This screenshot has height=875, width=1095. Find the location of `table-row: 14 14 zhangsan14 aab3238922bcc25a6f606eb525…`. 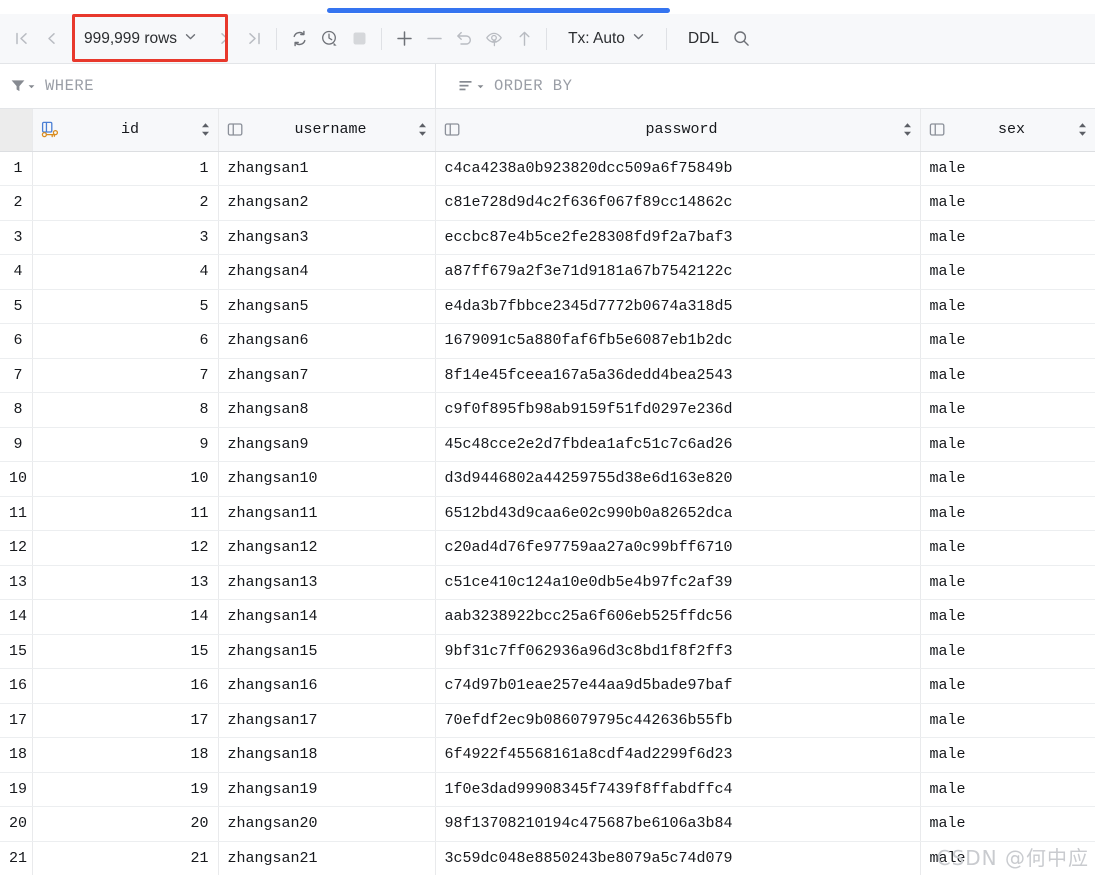

table-row: 14 14 zhangsan14 aab3238922bcc25a6f606eb525… is located at coordinates (547, 617).